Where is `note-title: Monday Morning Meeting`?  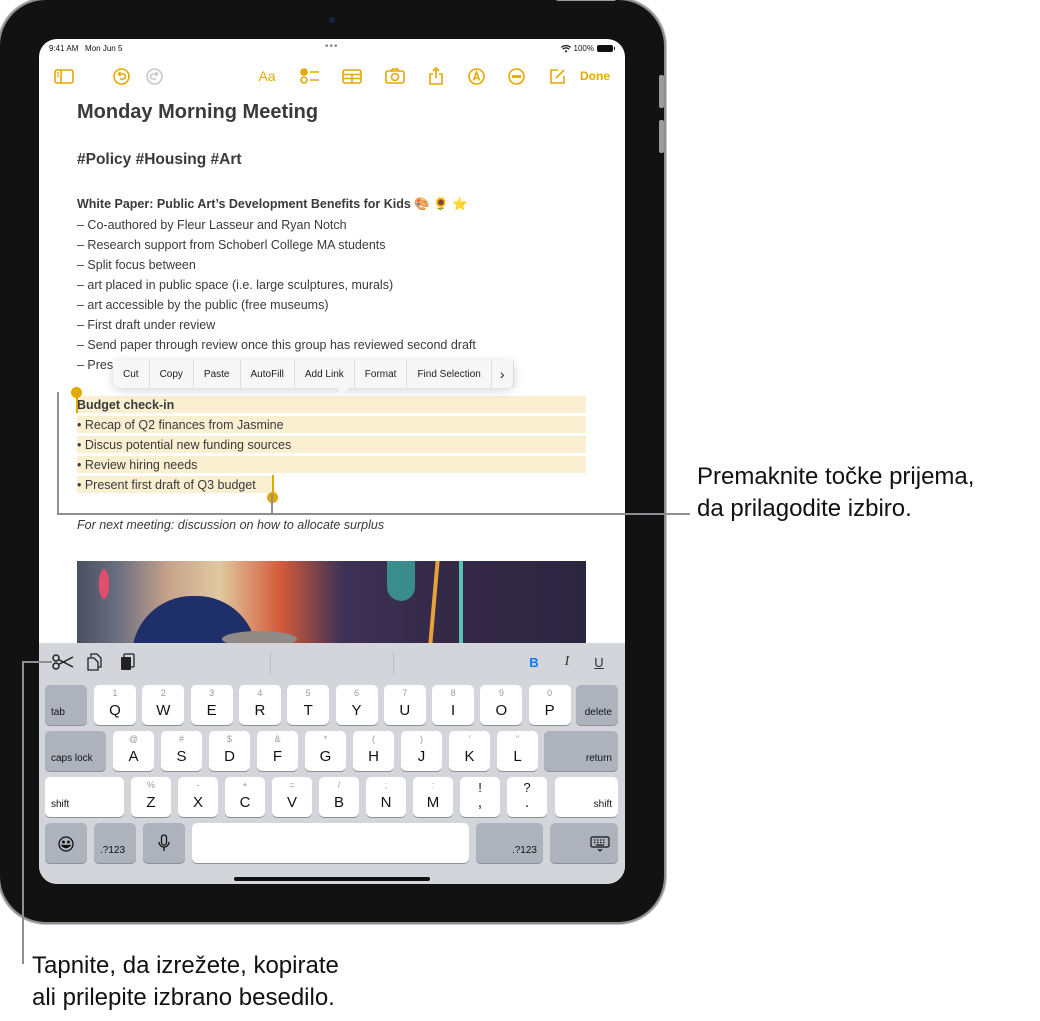 note-title: Monday Morning Meeting is located at coordinates (197, 112).